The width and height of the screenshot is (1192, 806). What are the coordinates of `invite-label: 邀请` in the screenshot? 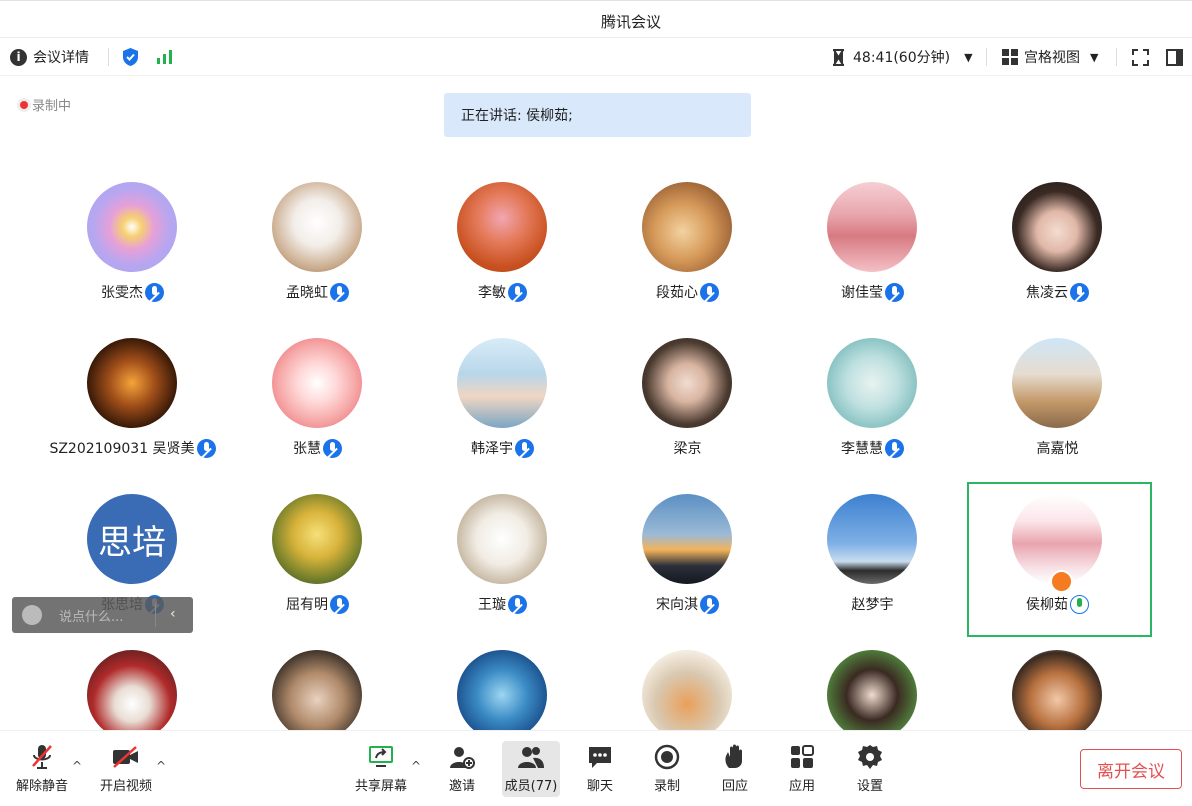 It's located at (461, 786).